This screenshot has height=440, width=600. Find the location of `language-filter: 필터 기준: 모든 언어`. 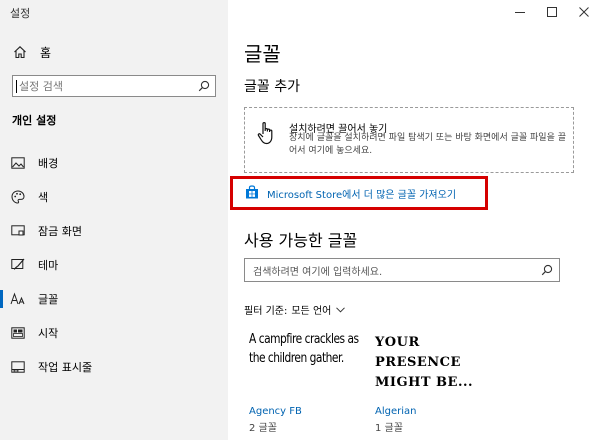

language-filter: 필터 기준: 모든 언어 is located at coordinates (295, 309).